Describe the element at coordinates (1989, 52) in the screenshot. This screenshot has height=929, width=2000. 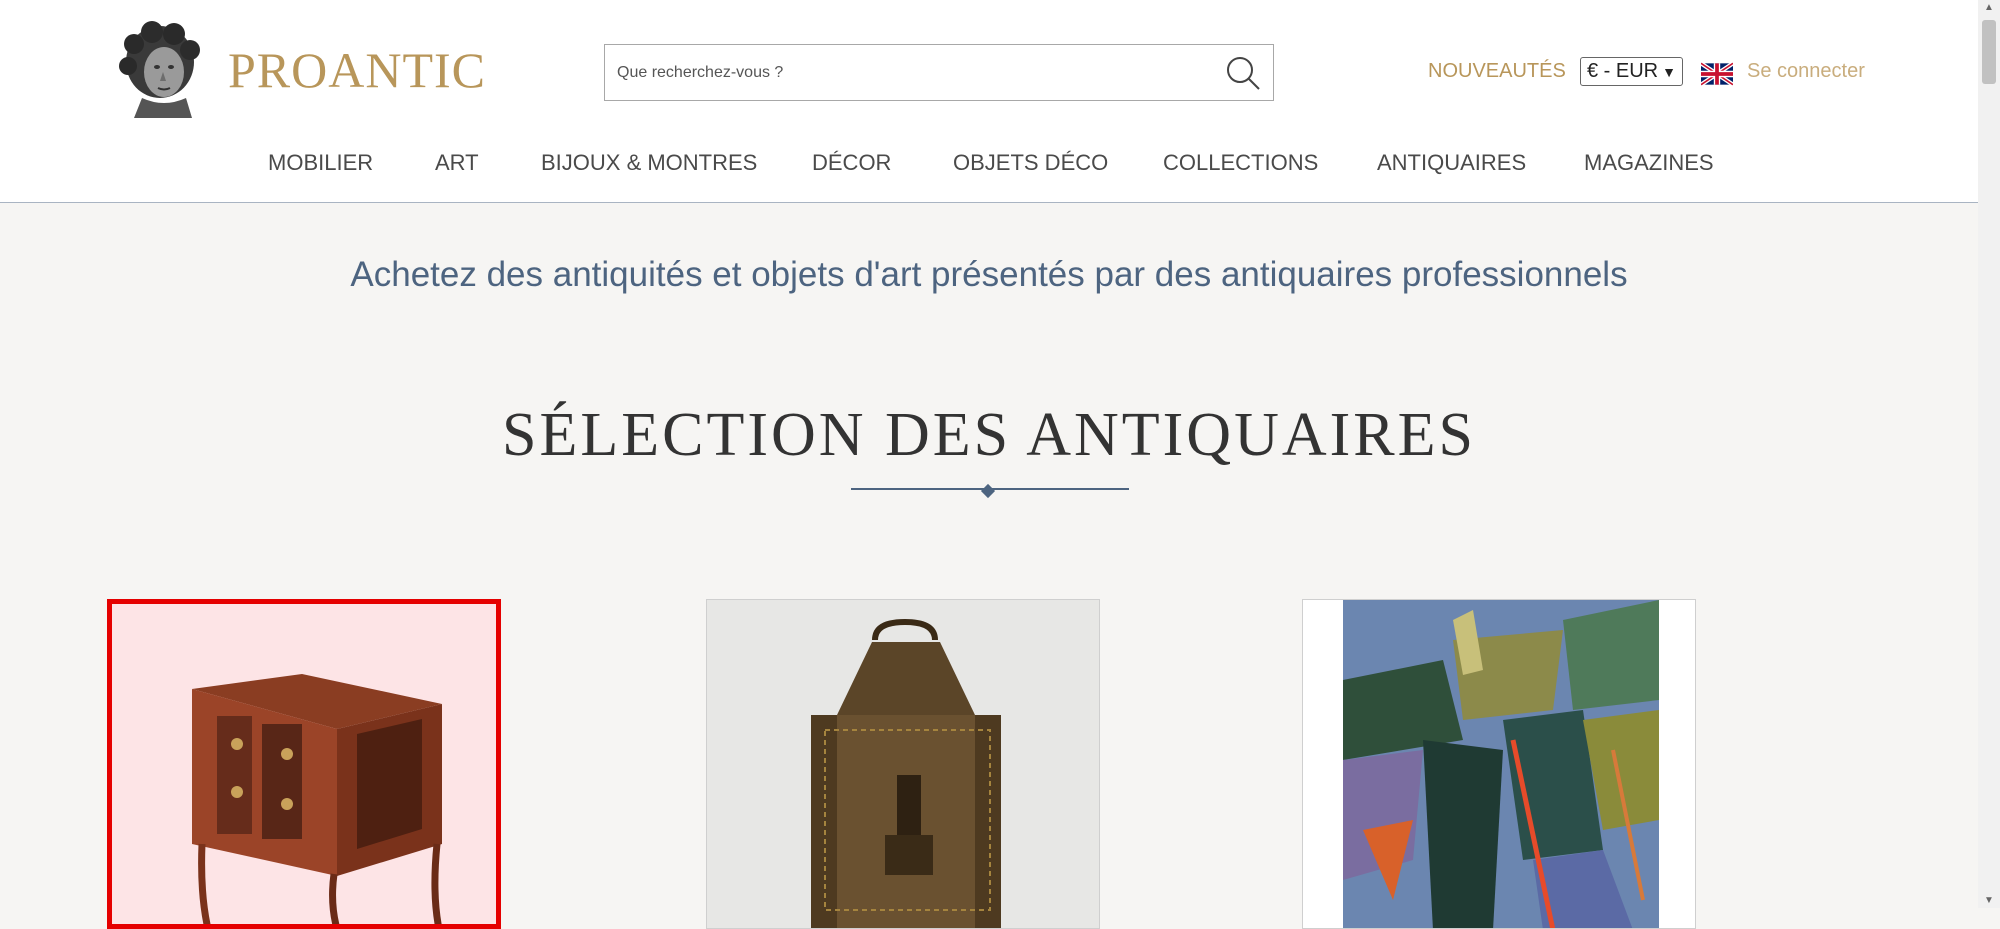
I see `scroll-thumb` at that location.